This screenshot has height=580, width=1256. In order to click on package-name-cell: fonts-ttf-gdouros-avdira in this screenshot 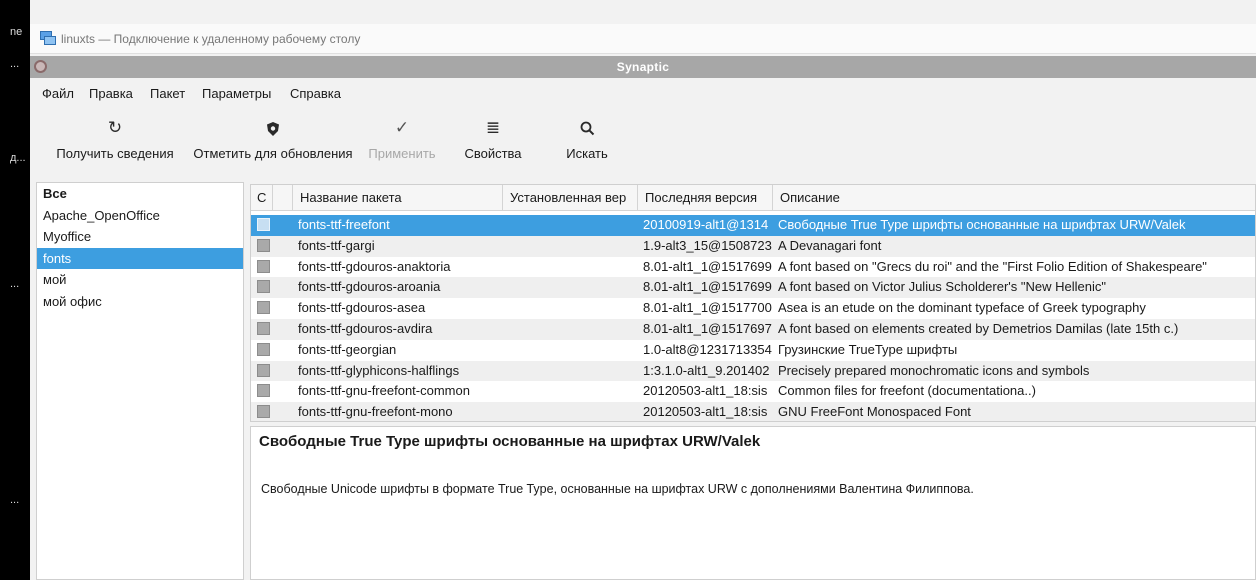, I will do `click(365, 328)`.